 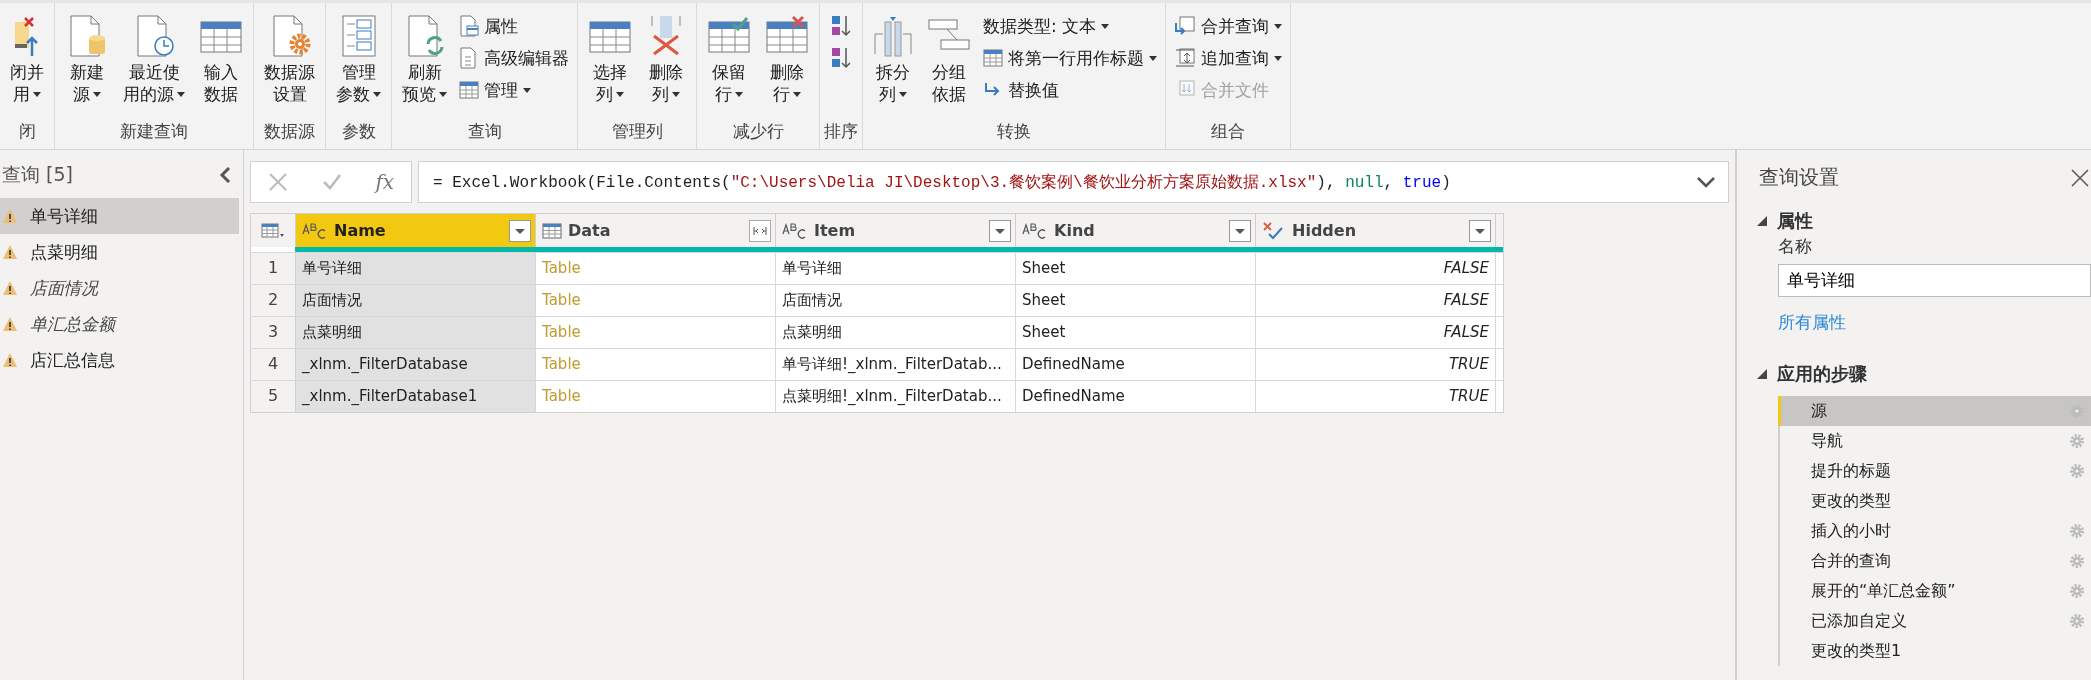 What do you see at coordinates (331, 182) in the screenshot?
I see `check-icon` at bounding box center [331, 182].